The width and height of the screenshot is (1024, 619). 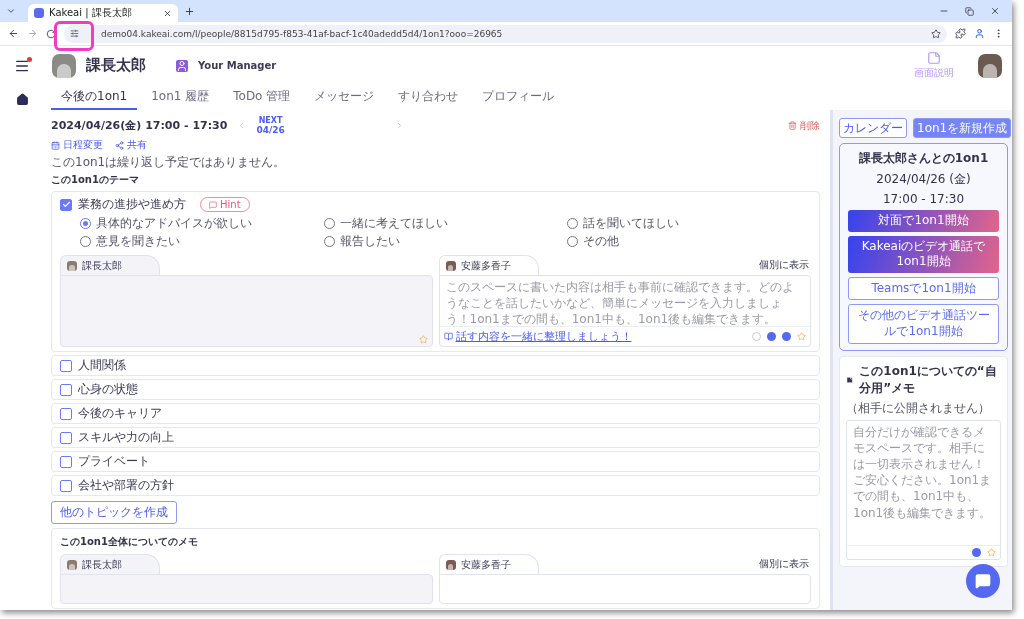 What do you see at coordinates (182, 65) in the screenshot?
I see `person-badge-icon` at bounding box center [182, 65].